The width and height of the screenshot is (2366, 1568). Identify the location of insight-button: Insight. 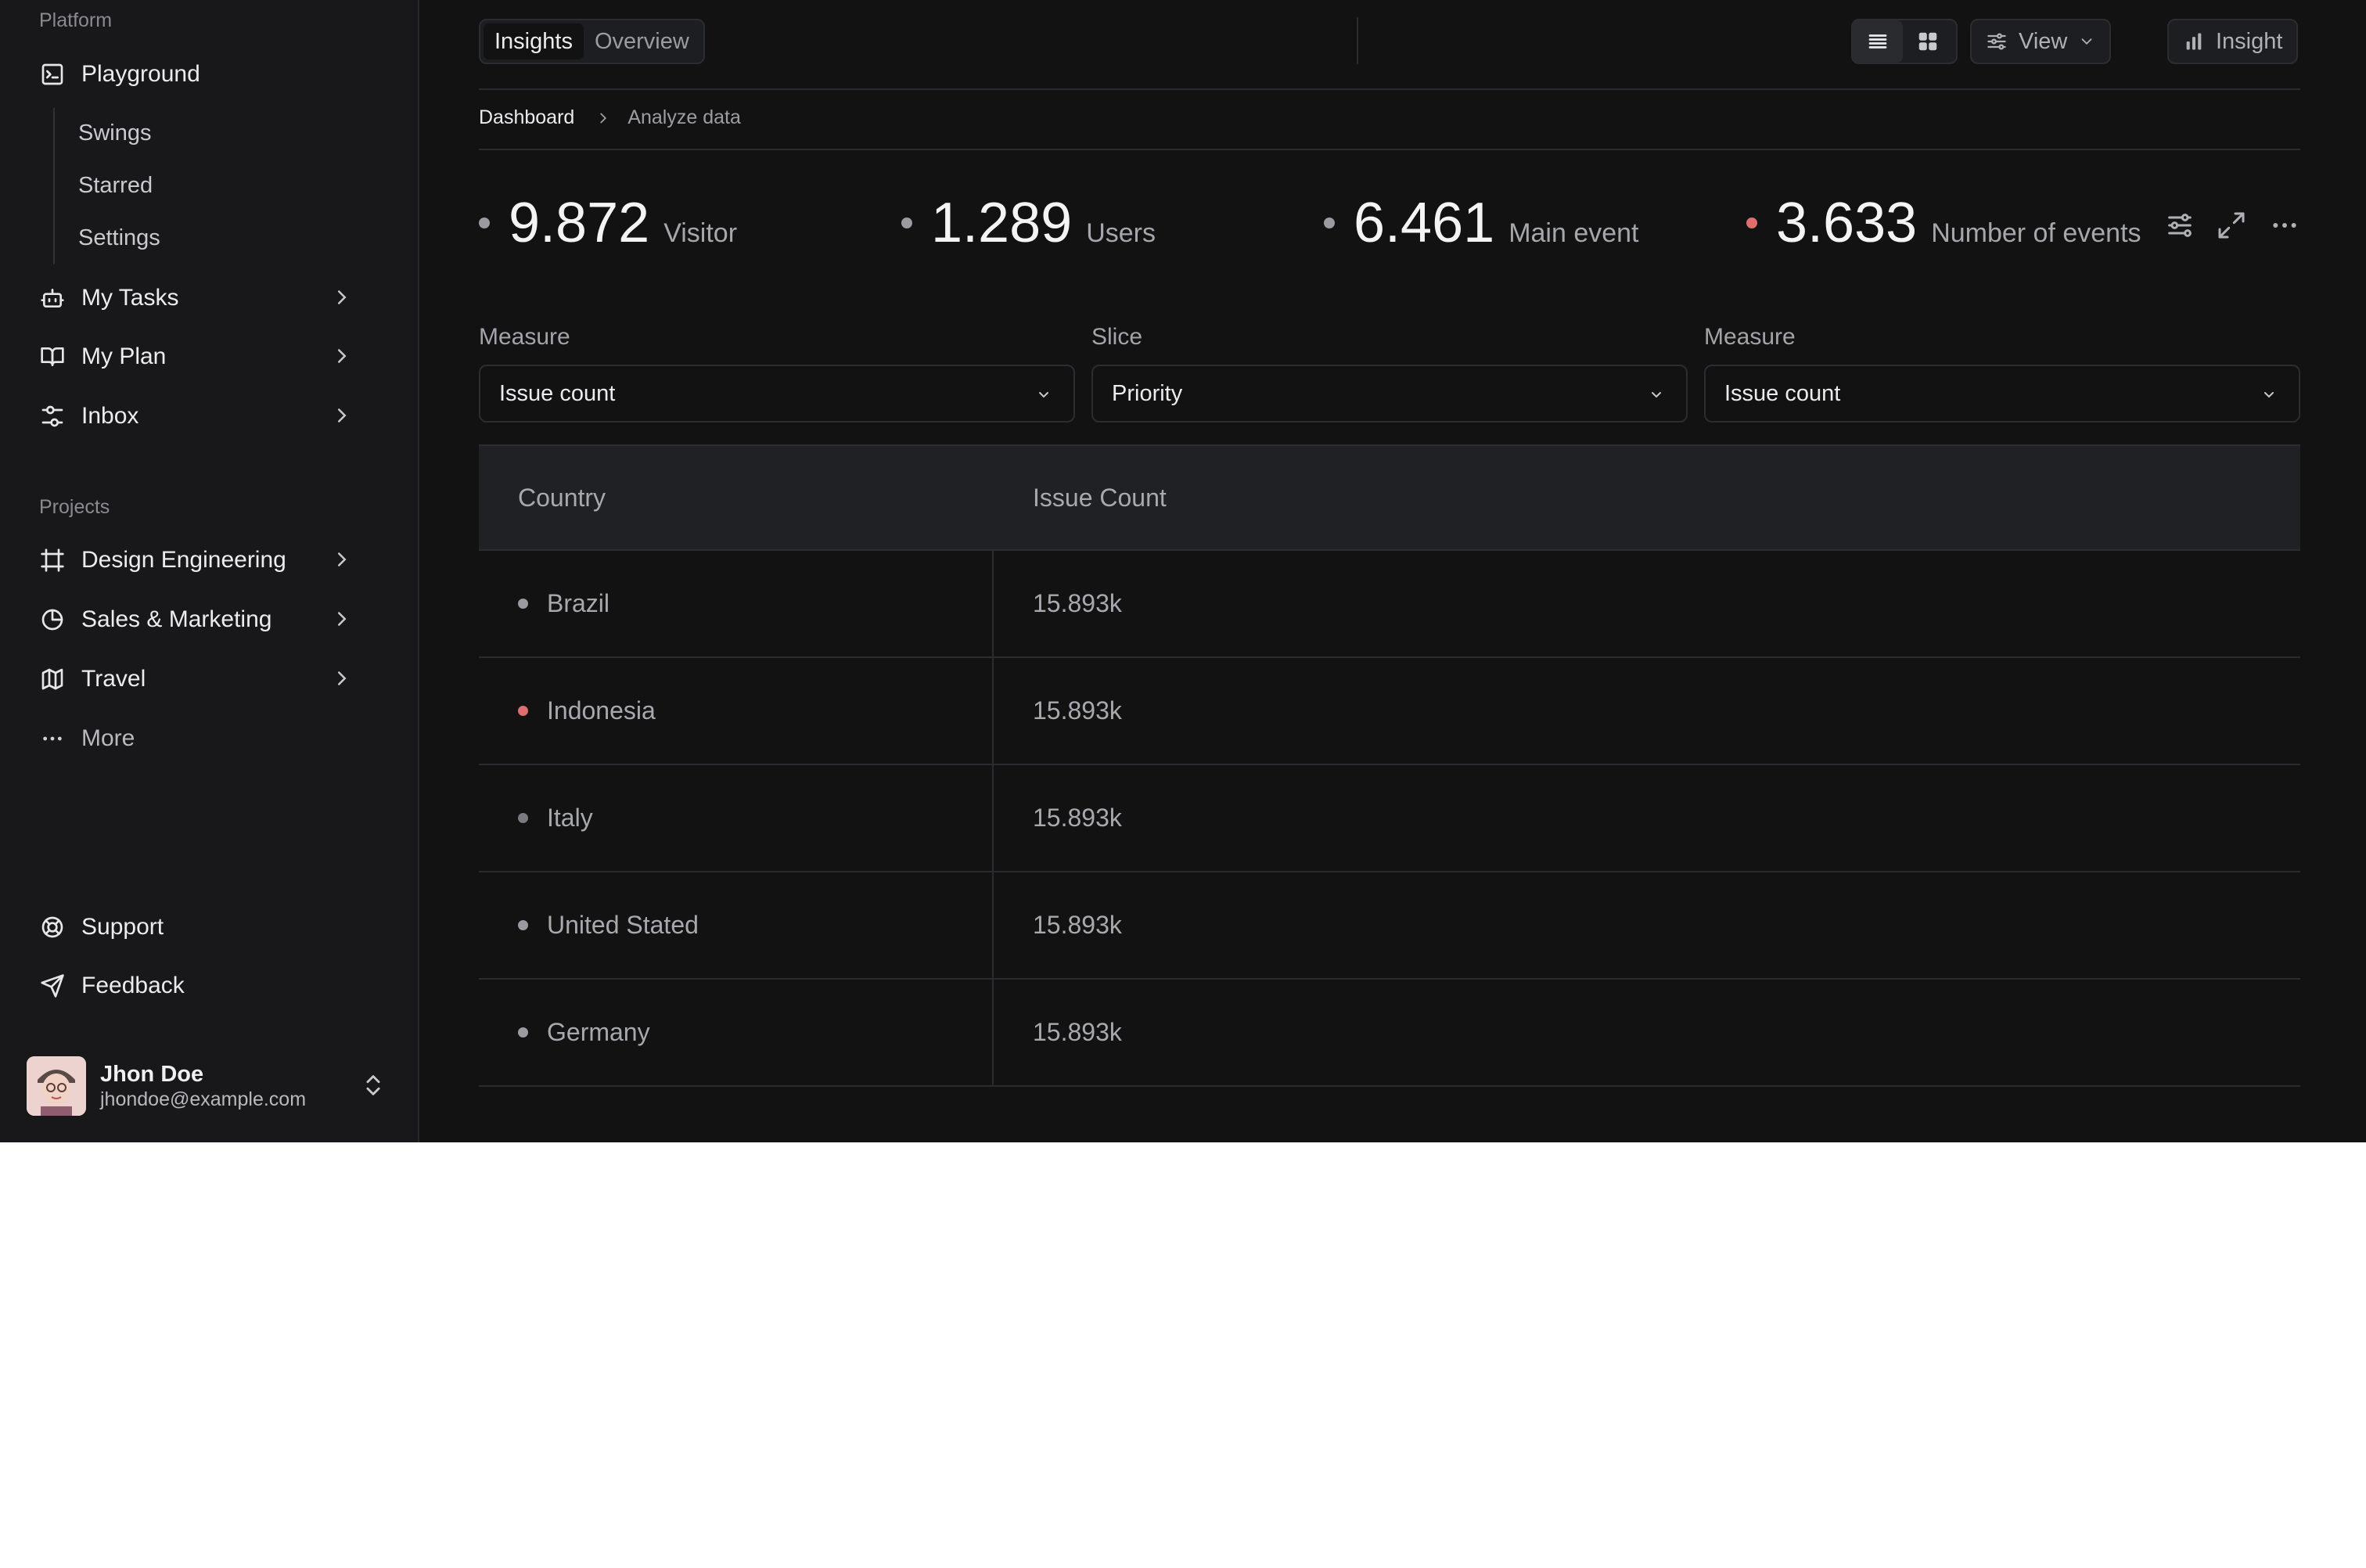
(2233, 42).